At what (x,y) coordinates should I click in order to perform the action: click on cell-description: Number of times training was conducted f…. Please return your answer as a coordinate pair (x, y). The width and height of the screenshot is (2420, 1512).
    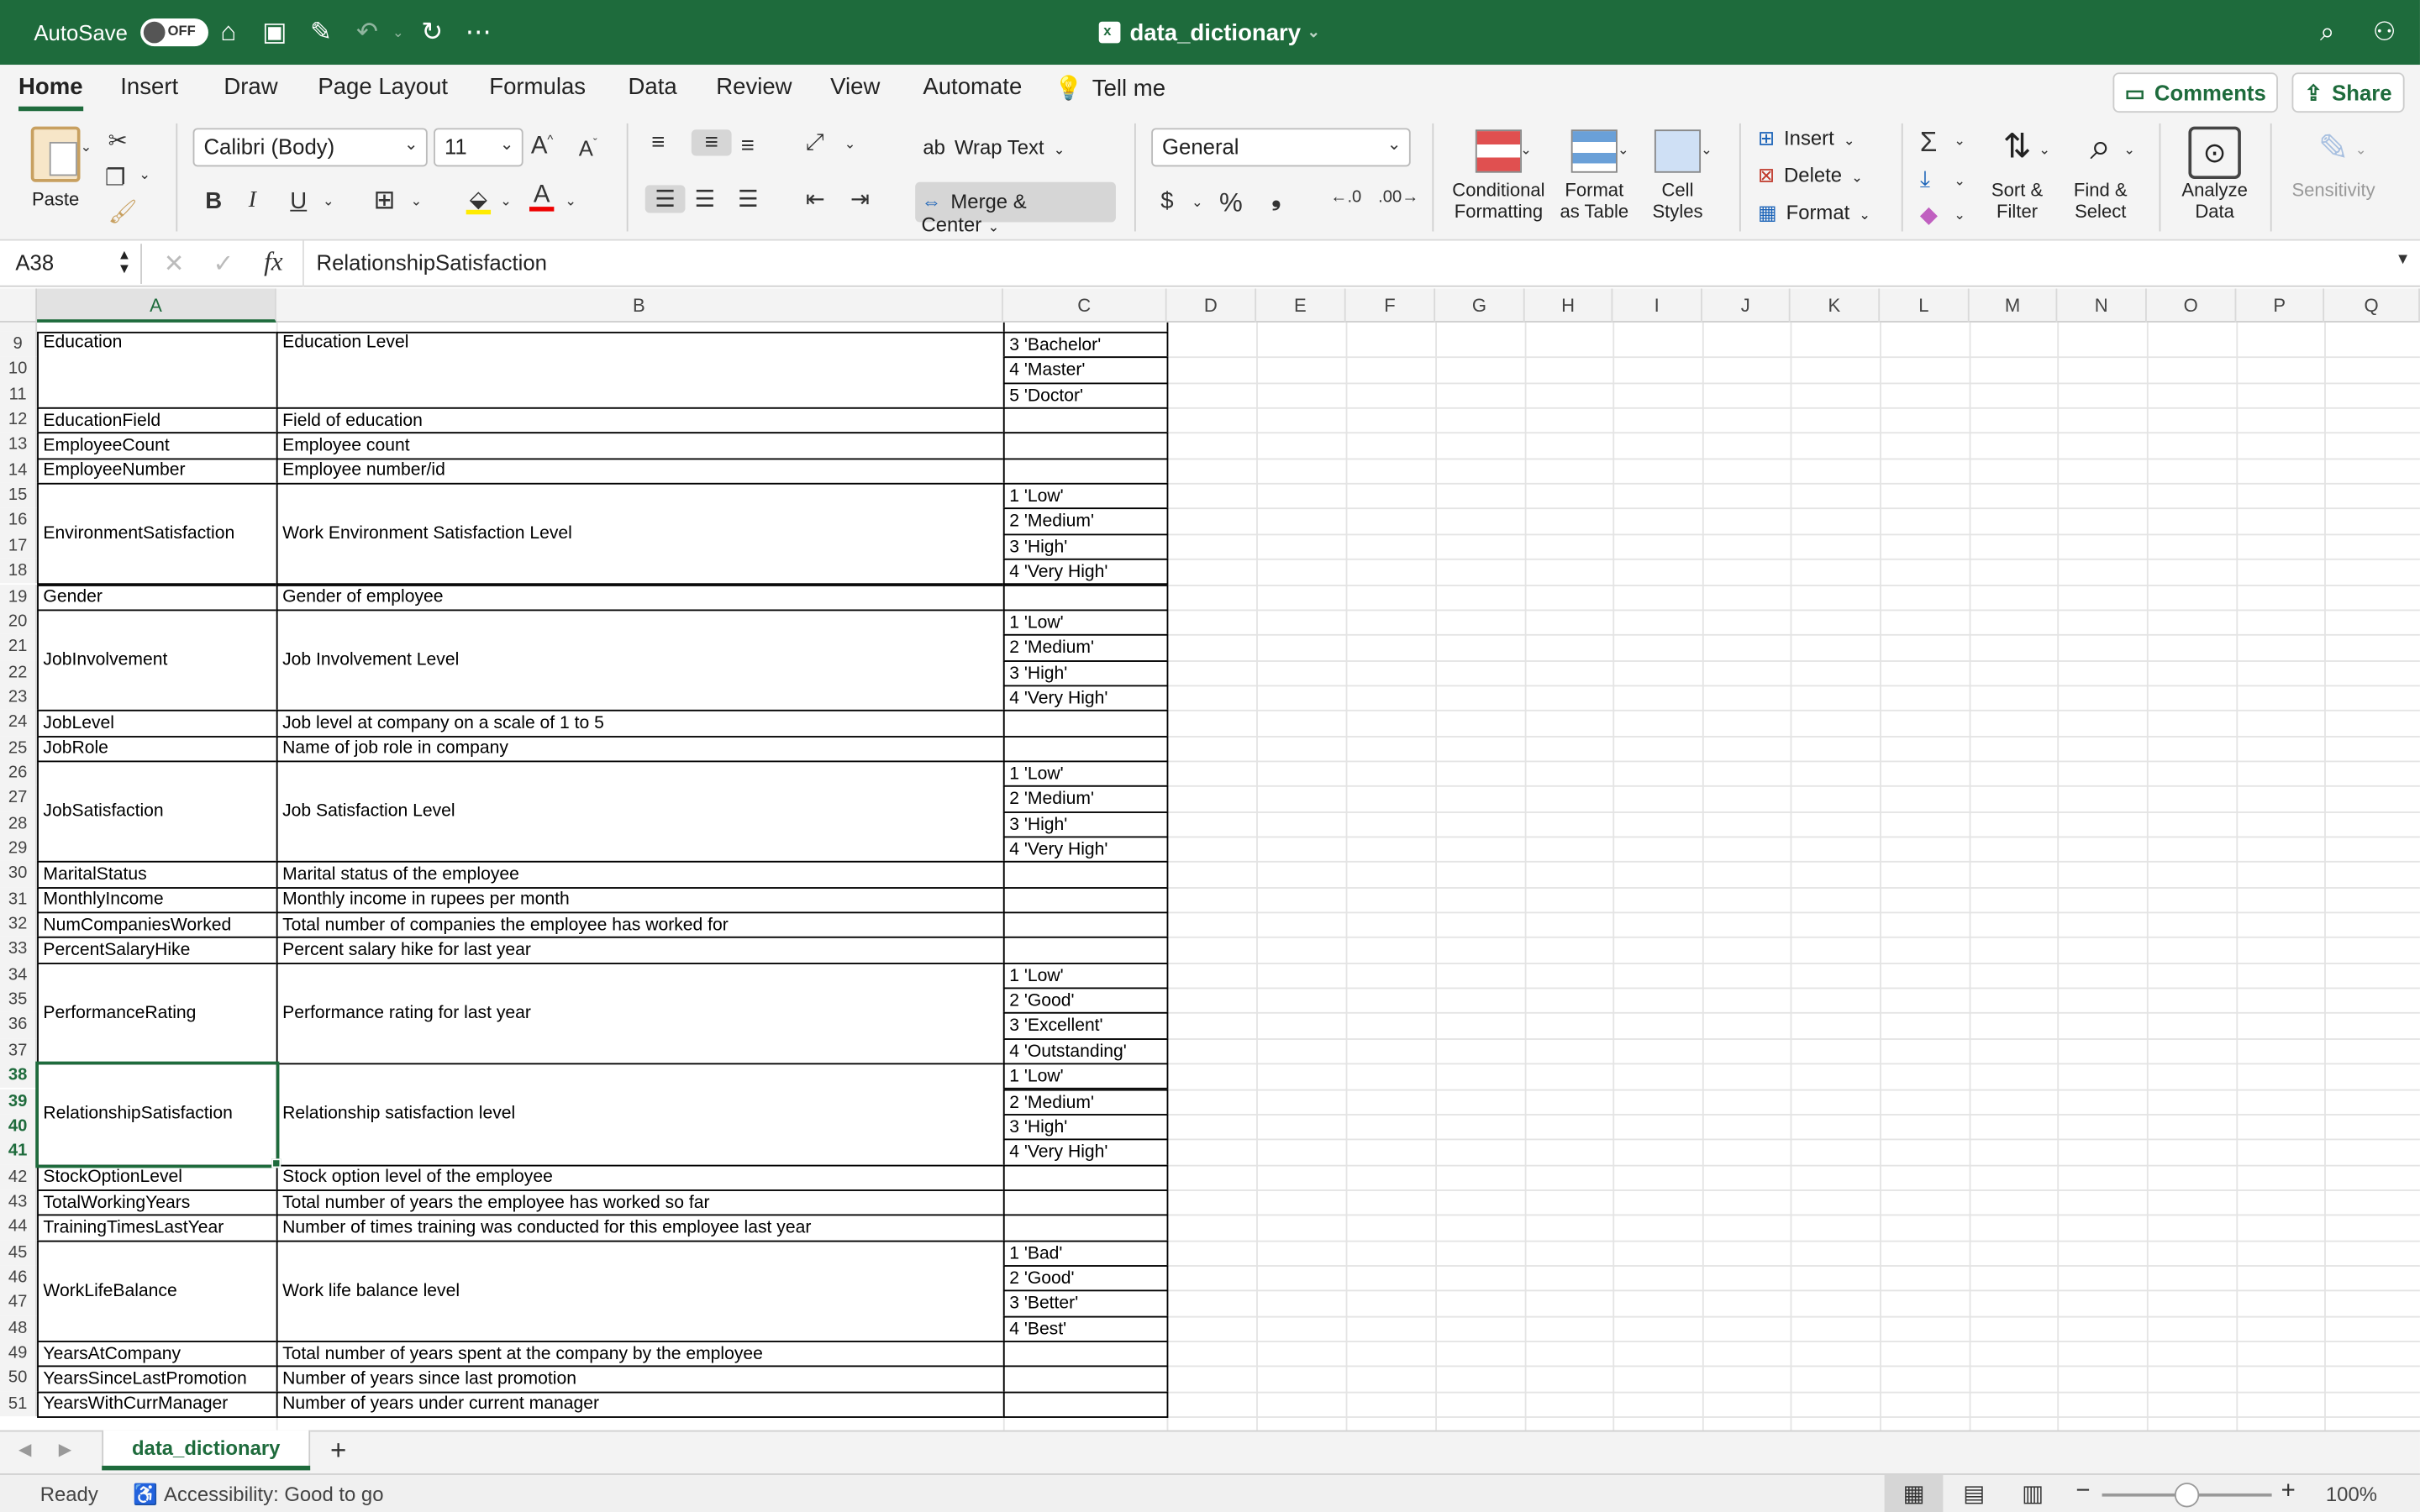
    Looking at the image, I should click on (641, 1228).